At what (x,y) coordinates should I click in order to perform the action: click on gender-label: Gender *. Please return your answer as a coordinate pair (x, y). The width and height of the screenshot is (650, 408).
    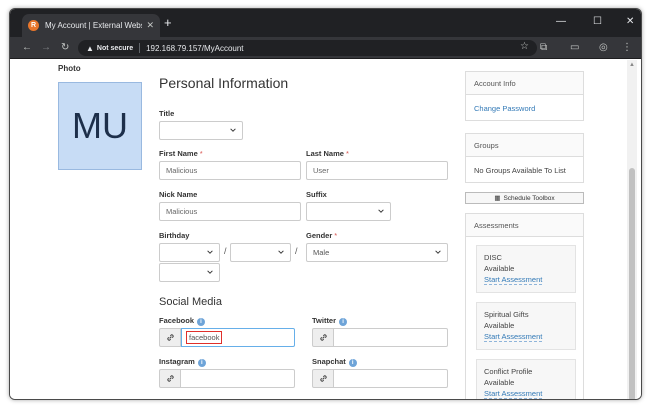
    Looking at the image, I should click on (321, 235).